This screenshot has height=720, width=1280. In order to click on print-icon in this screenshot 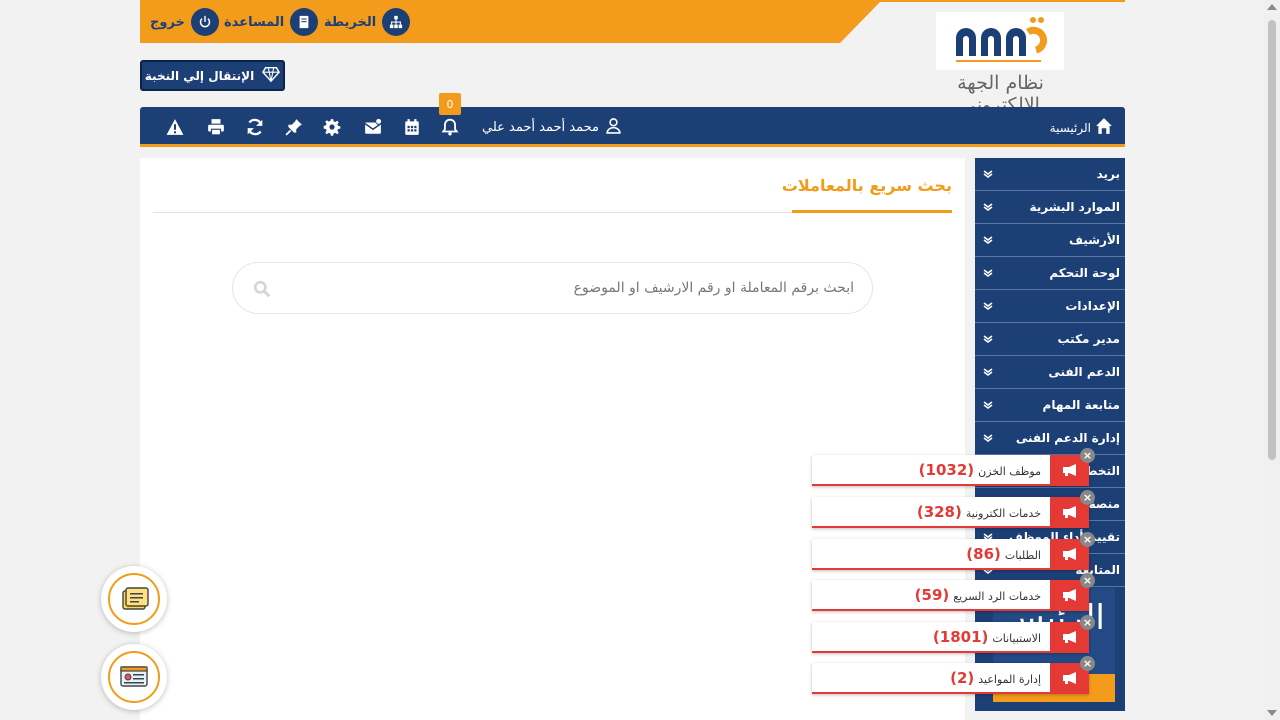, I will do `click(216, 127)`.